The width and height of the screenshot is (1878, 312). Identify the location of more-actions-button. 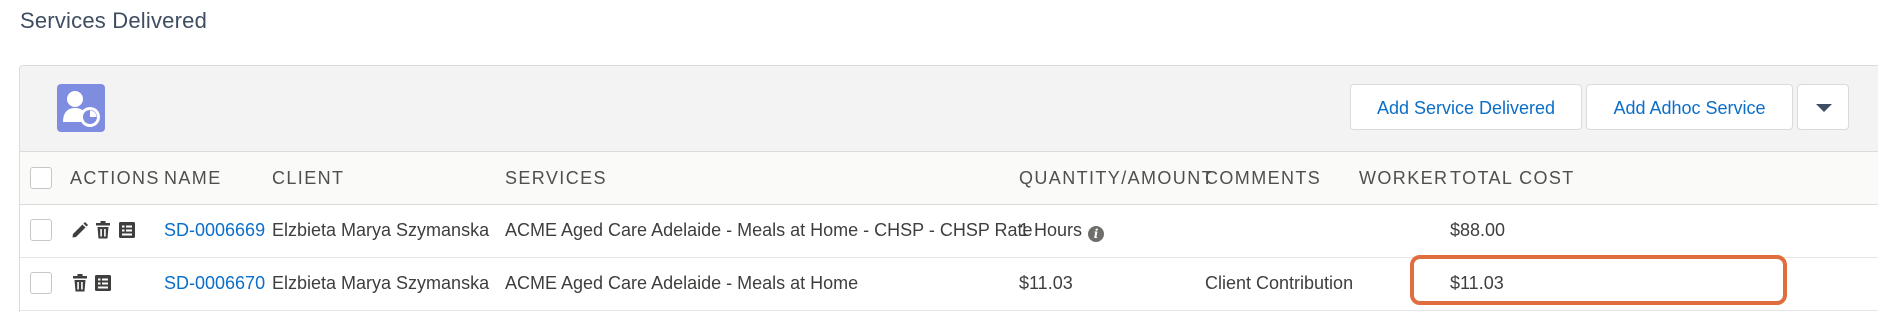
(1823, 107).